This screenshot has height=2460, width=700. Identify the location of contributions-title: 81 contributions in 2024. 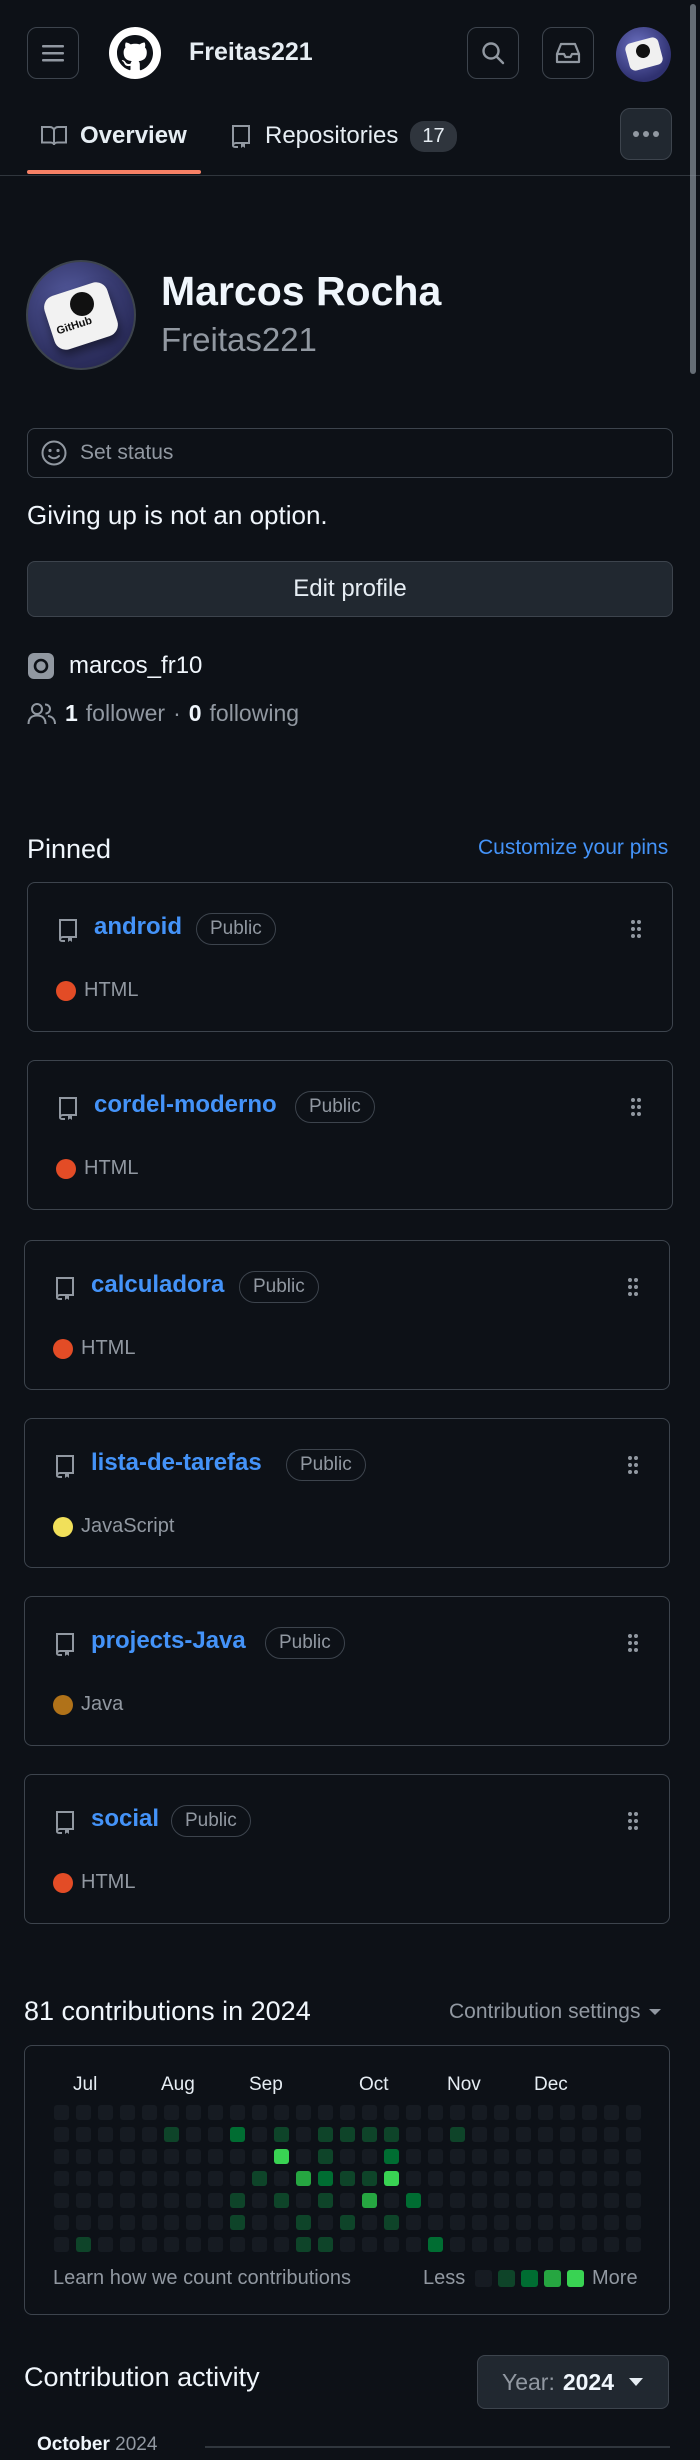
(167, 2011).